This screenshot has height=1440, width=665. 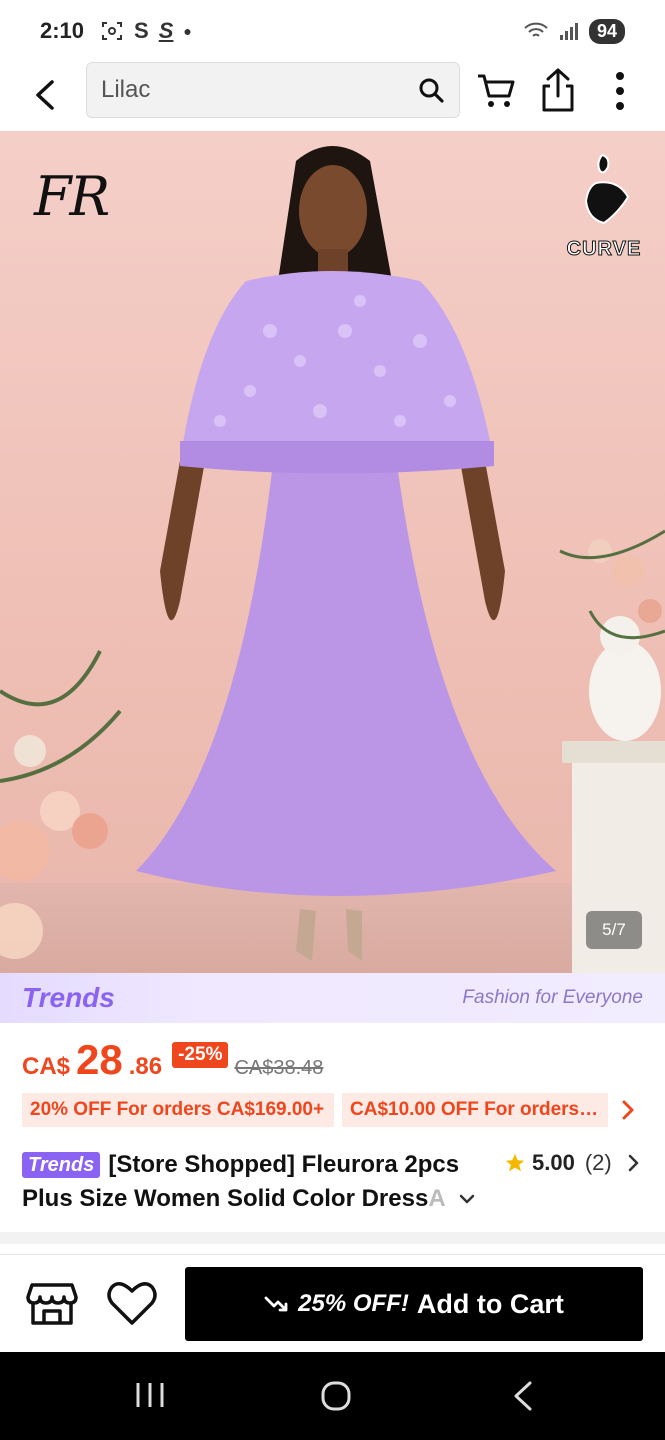 I want to click on cart-button, so click(x=496, y=90).